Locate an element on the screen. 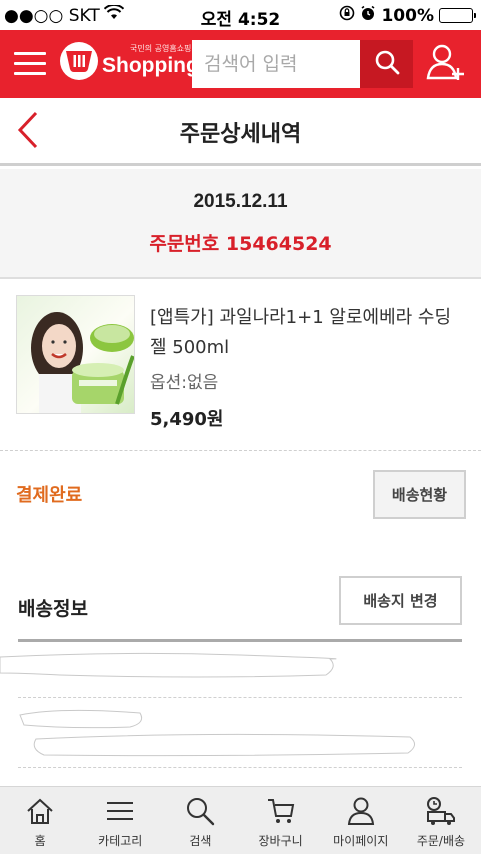 This screenshot has width=481, height=854. battery-icon is located at coordinates (457, 15).